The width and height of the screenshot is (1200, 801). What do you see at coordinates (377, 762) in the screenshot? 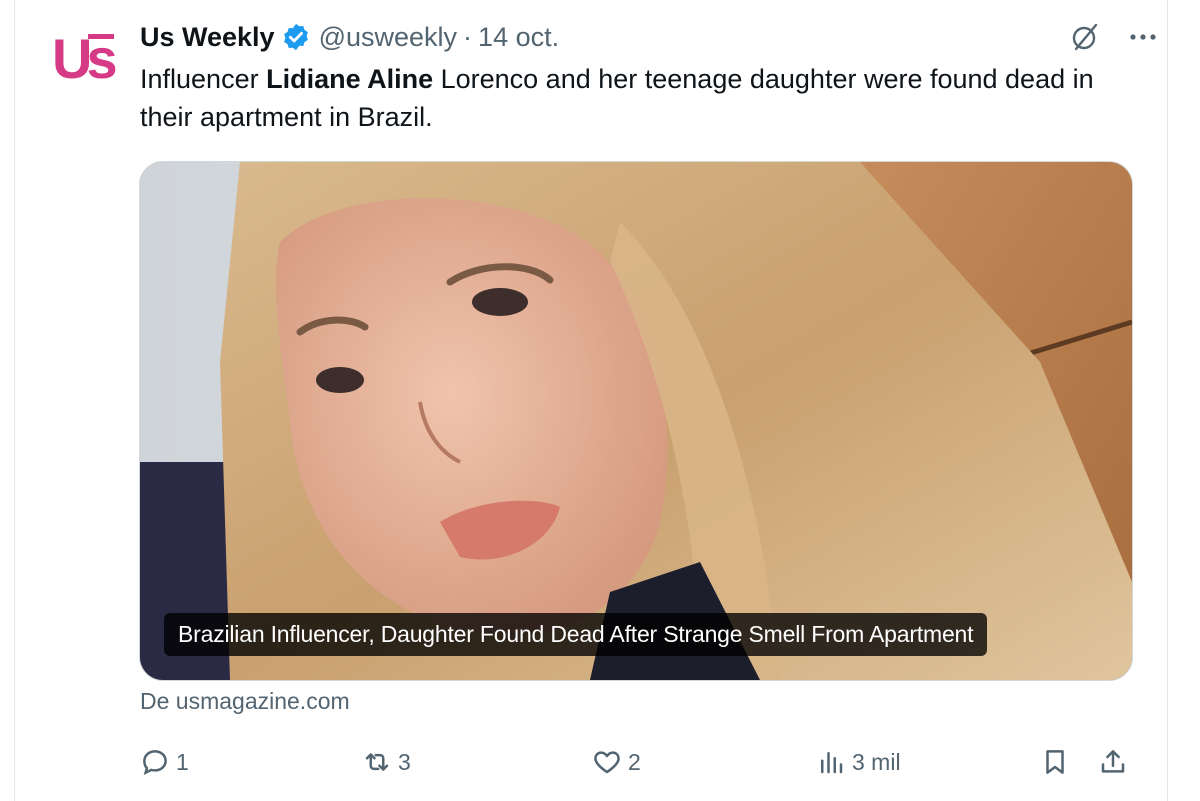
I see `repost-icon` at bounding box center [377, 762].